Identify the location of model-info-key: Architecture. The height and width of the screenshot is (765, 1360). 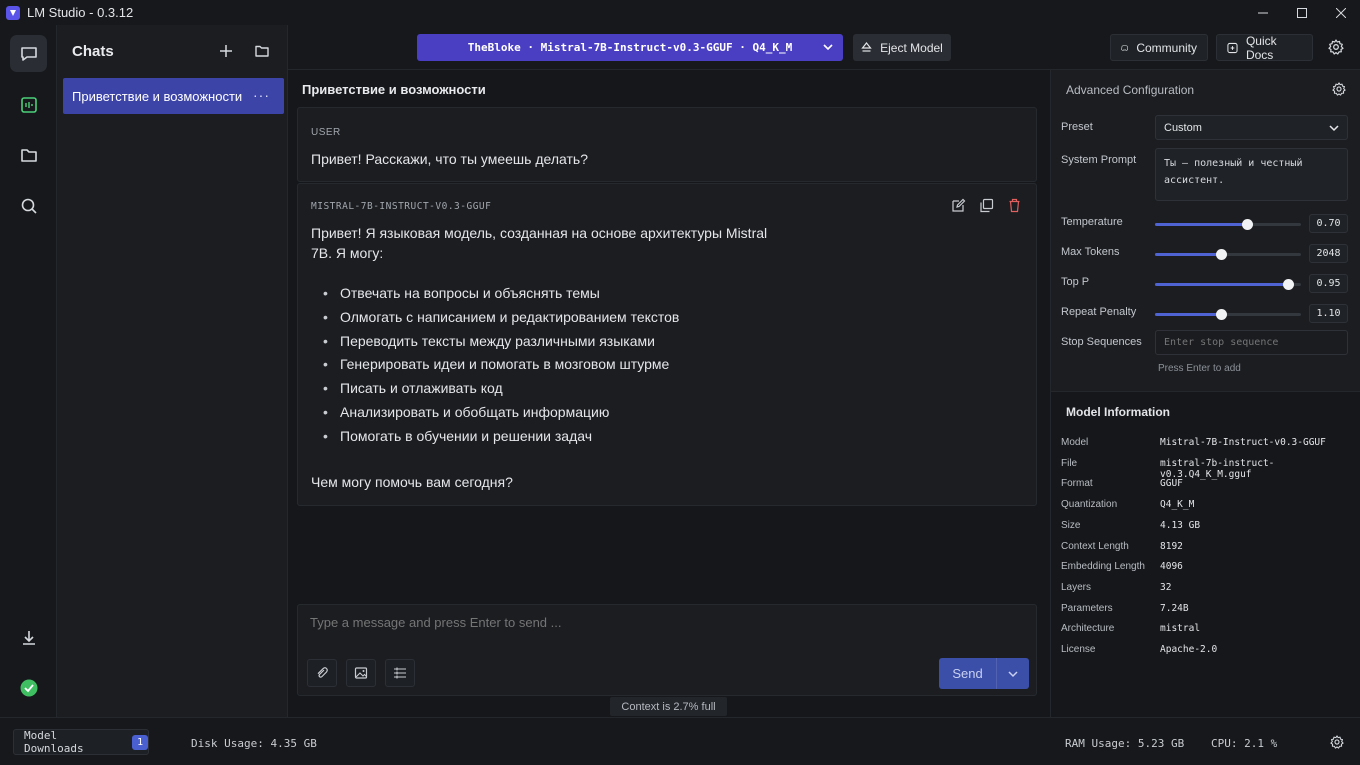
(1088, 629).